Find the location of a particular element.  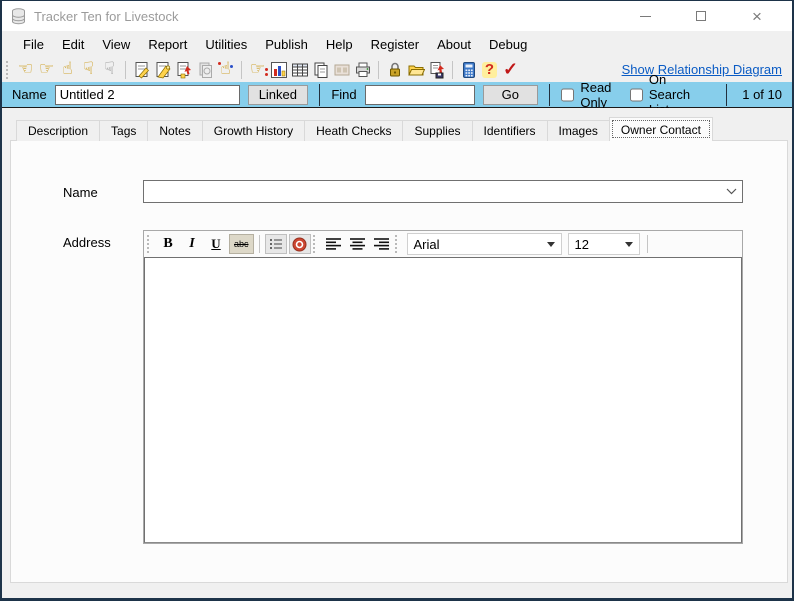

copy-pages-icon is located at coordinates (320, 70).